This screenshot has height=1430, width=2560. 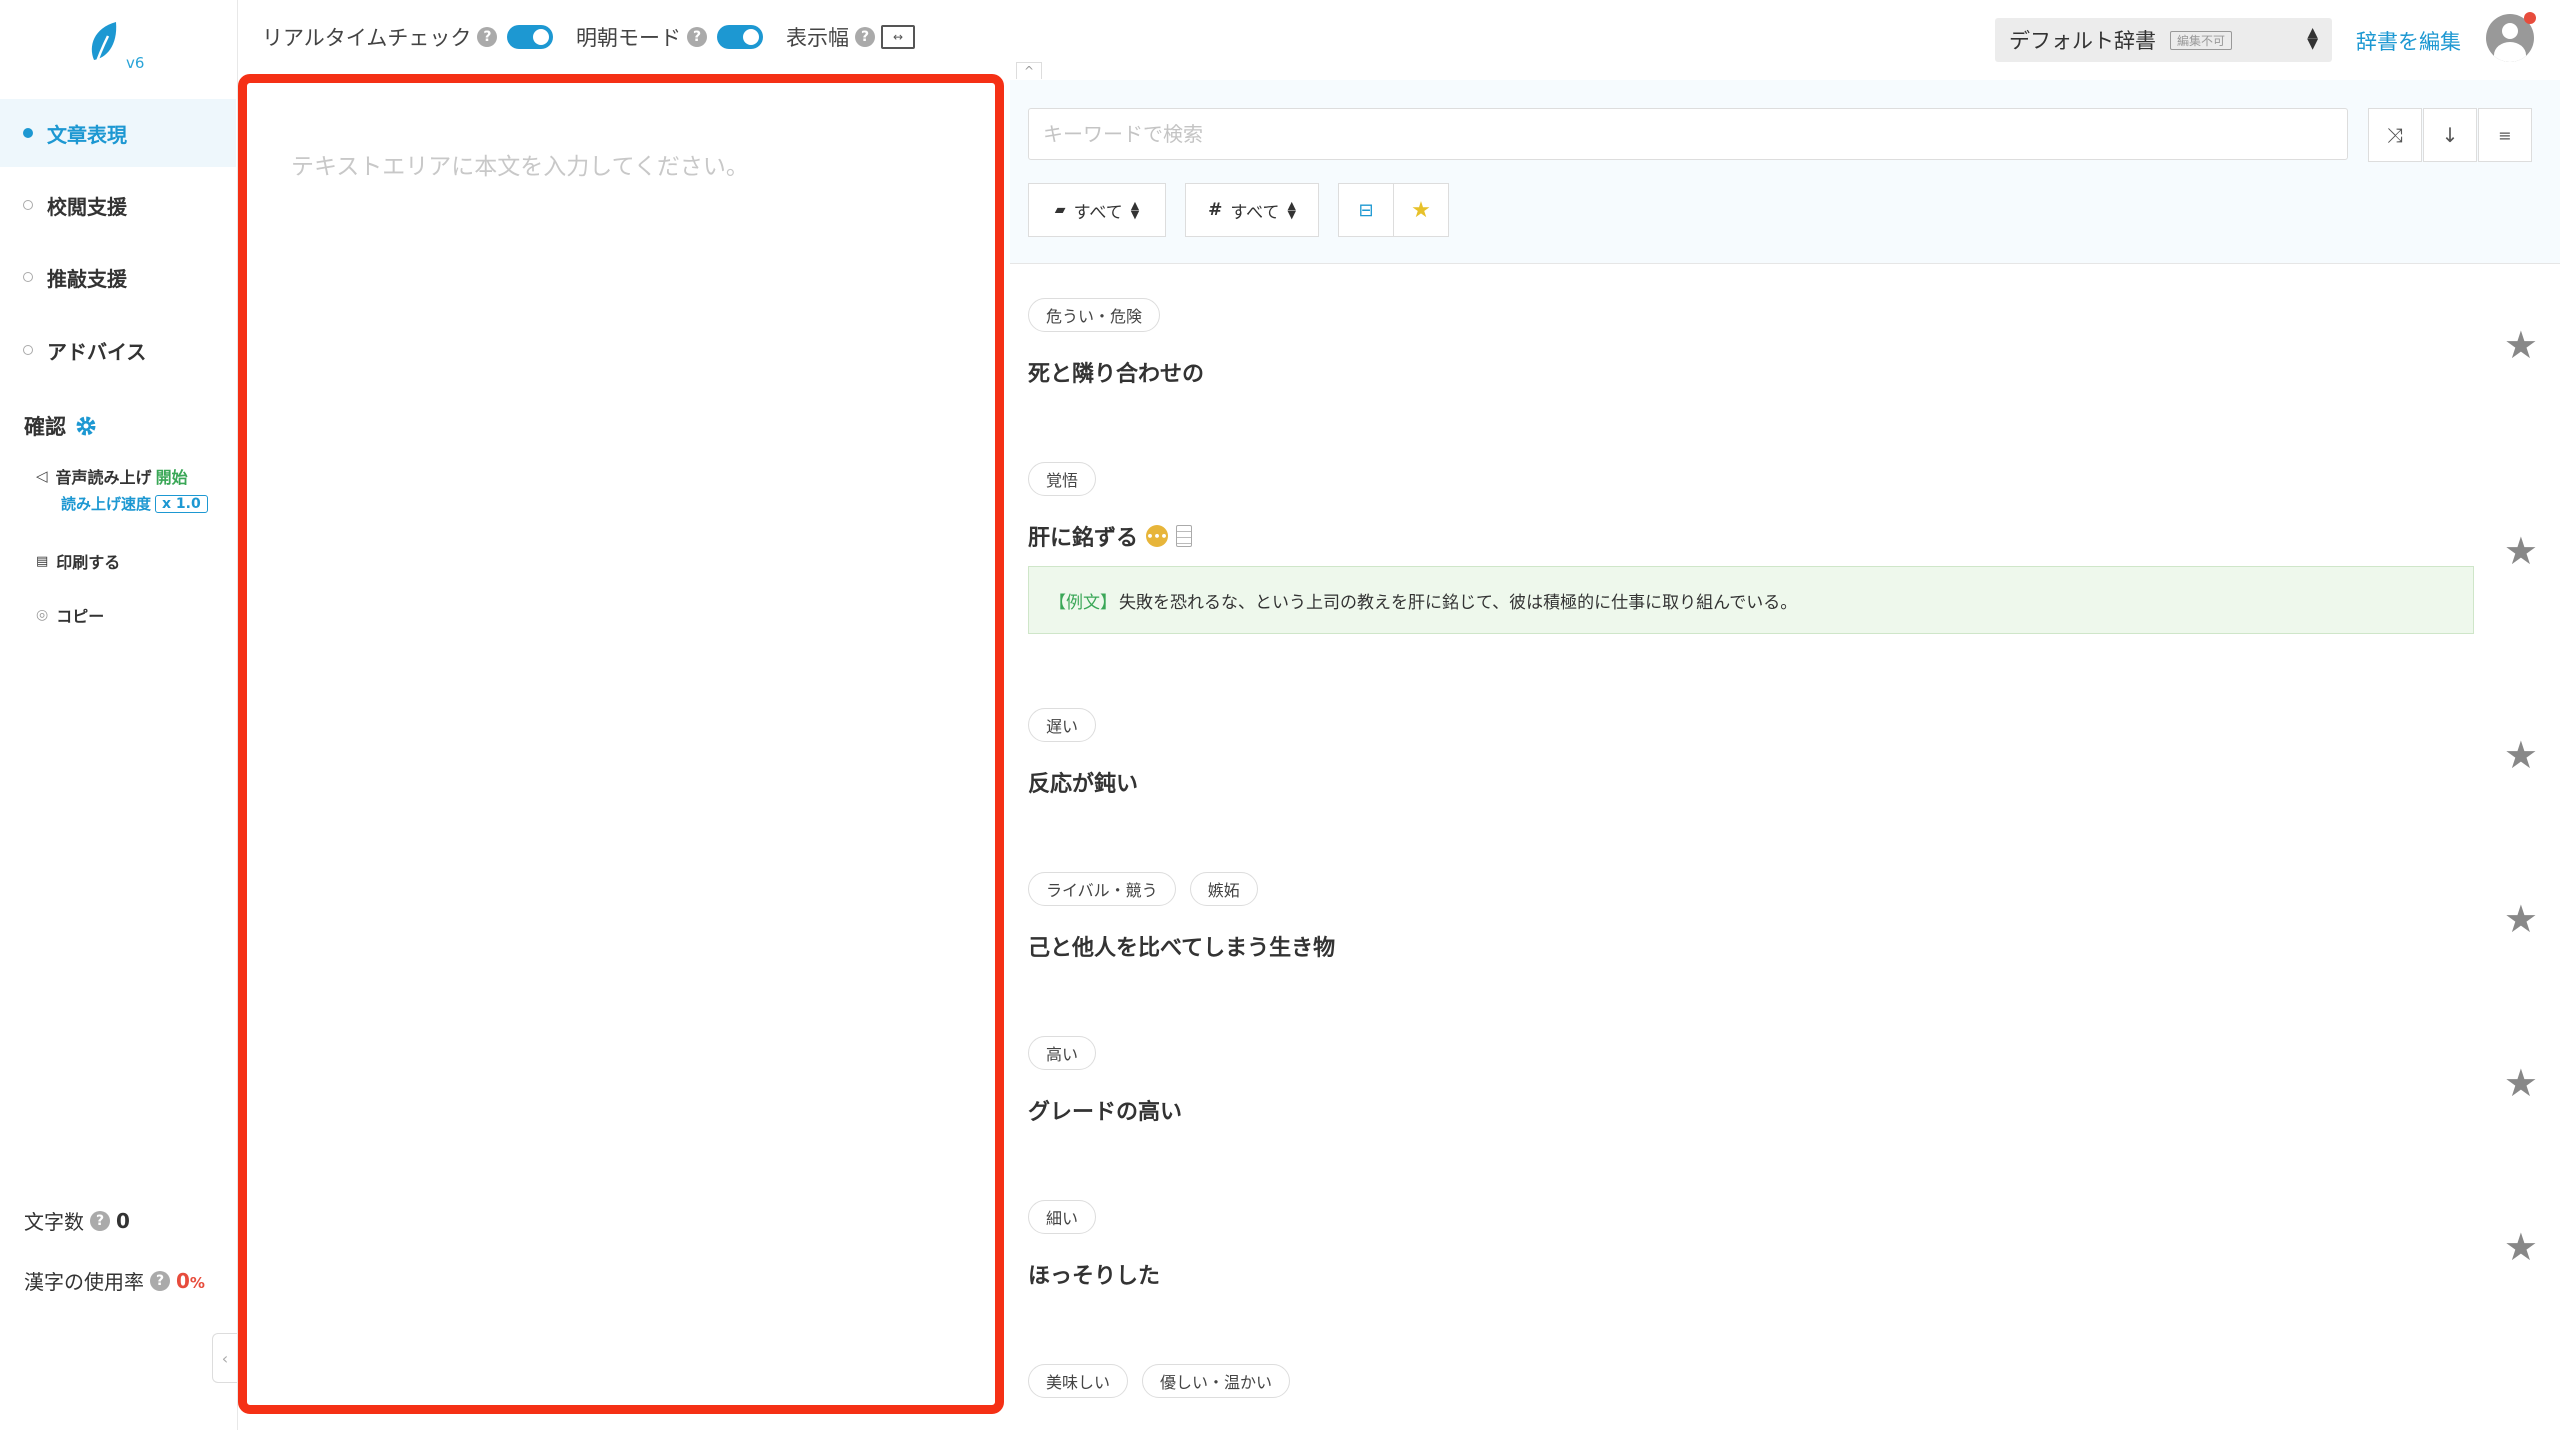 What do you see at coordinates (42, 476) in the screenshot?
I see `speaker-icon: ◁` at bounding box center [42, 476].